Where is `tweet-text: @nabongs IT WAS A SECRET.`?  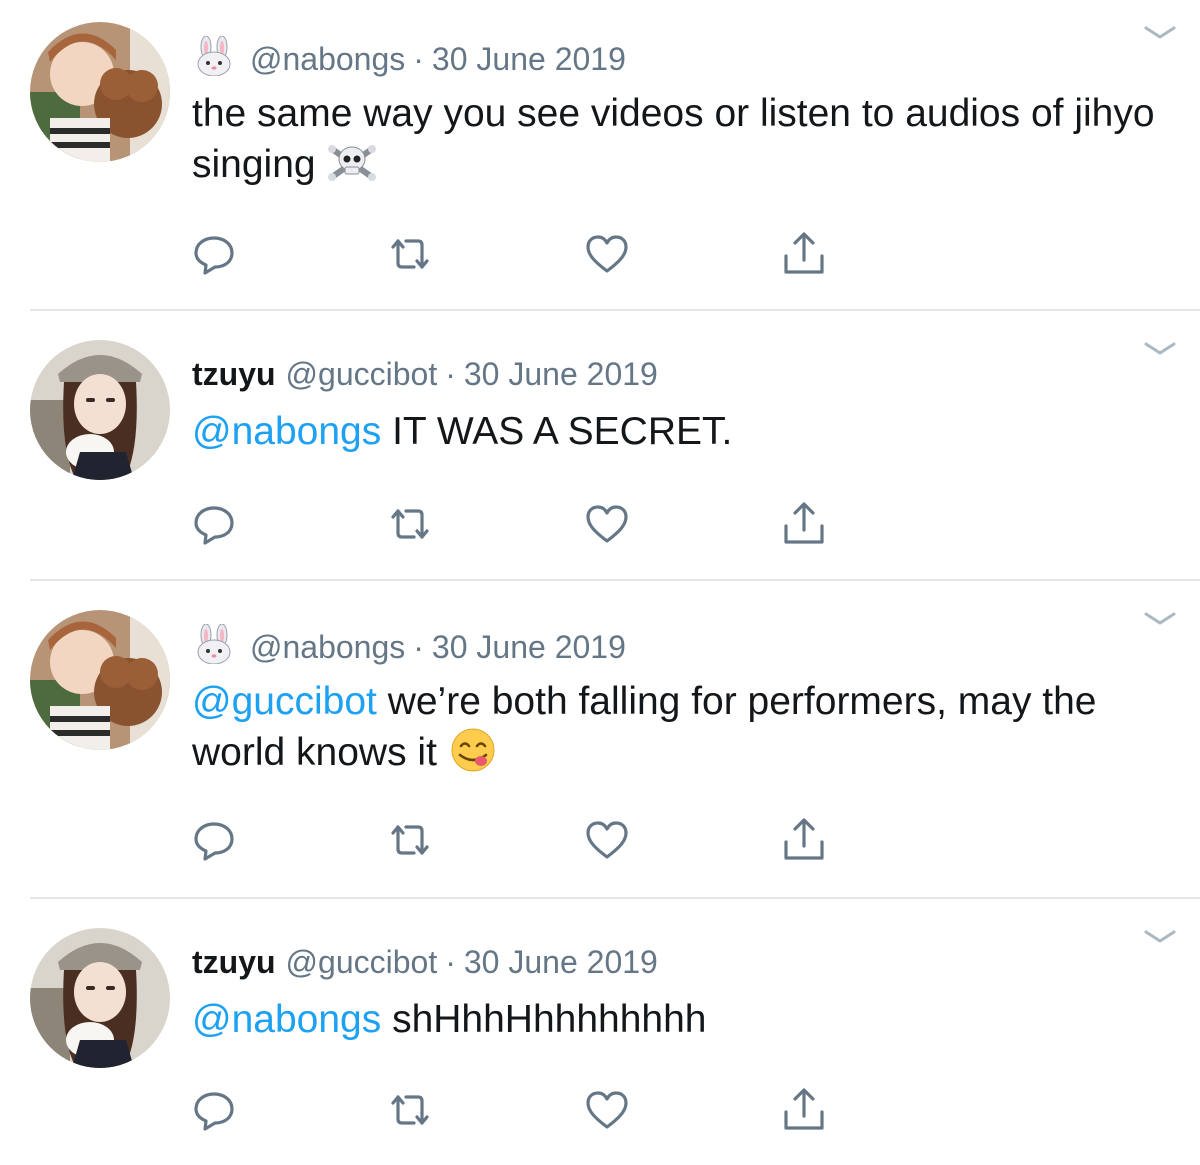
tweet-text: @nabongs IT WAS A SECRET. is located at coordinates (682, 431).